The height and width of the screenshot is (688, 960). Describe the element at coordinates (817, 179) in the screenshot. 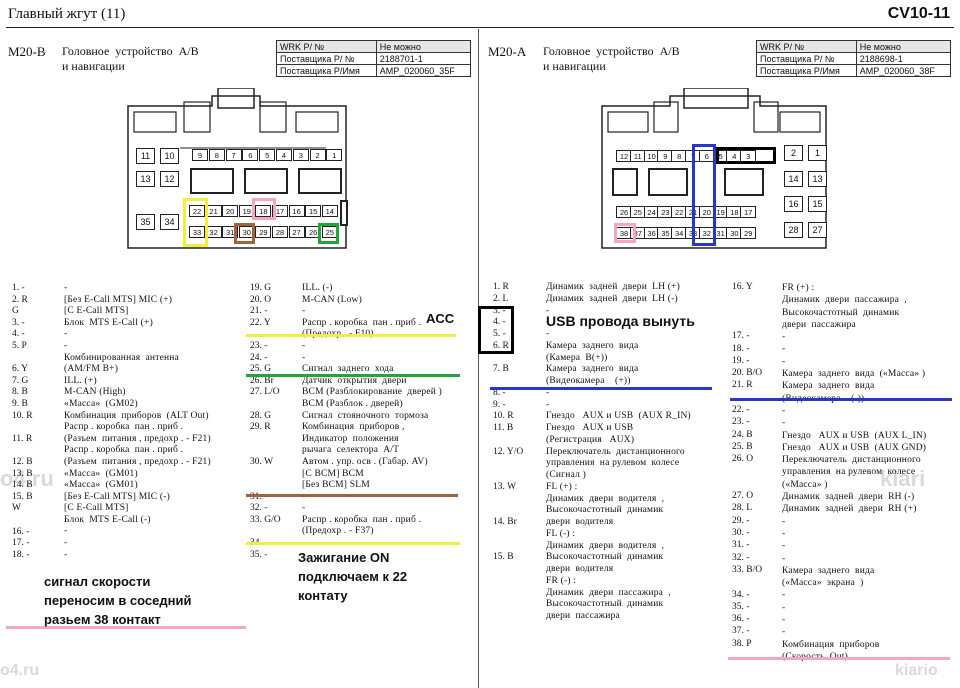

I see `connector-pin: 13` at that location.